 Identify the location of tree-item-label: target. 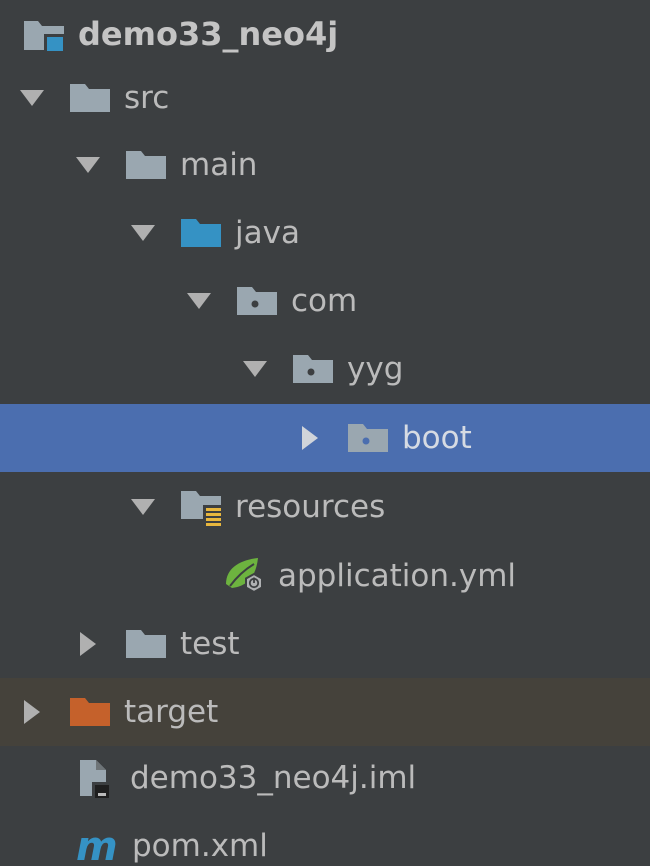
(171, 712).